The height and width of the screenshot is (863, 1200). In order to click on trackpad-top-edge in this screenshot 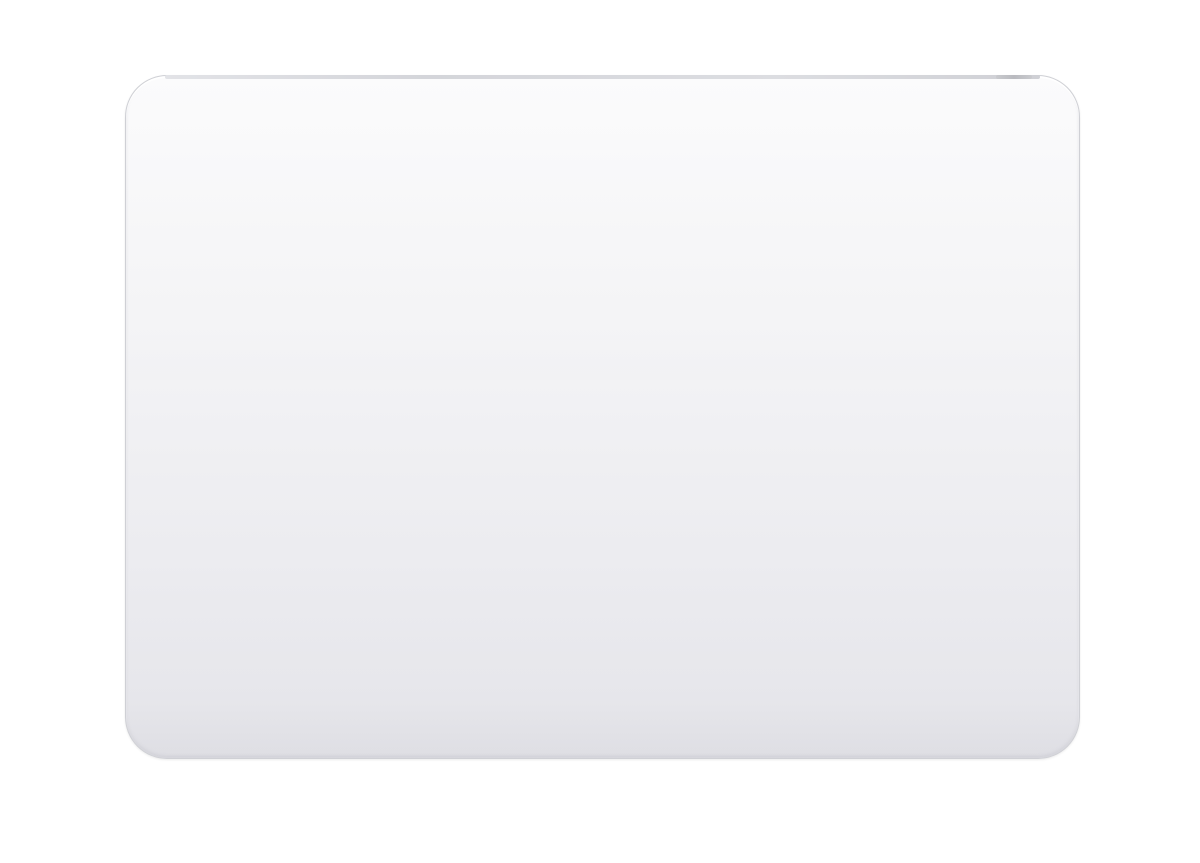, I will do `click(602, 77)`.